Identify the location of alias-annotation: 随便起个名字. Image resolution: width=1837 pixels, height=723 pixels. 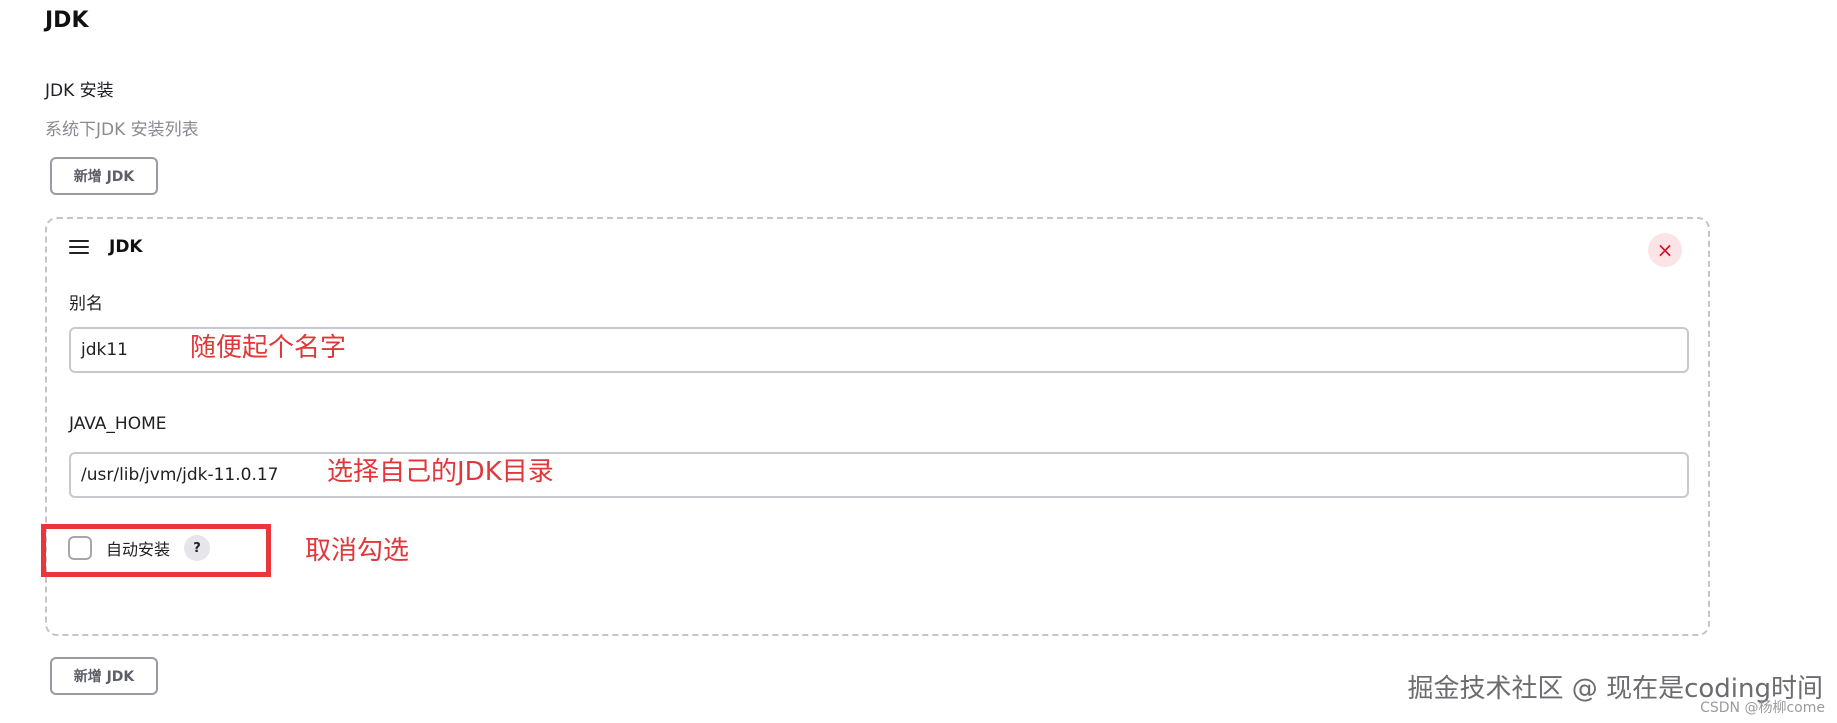
(268, 348).